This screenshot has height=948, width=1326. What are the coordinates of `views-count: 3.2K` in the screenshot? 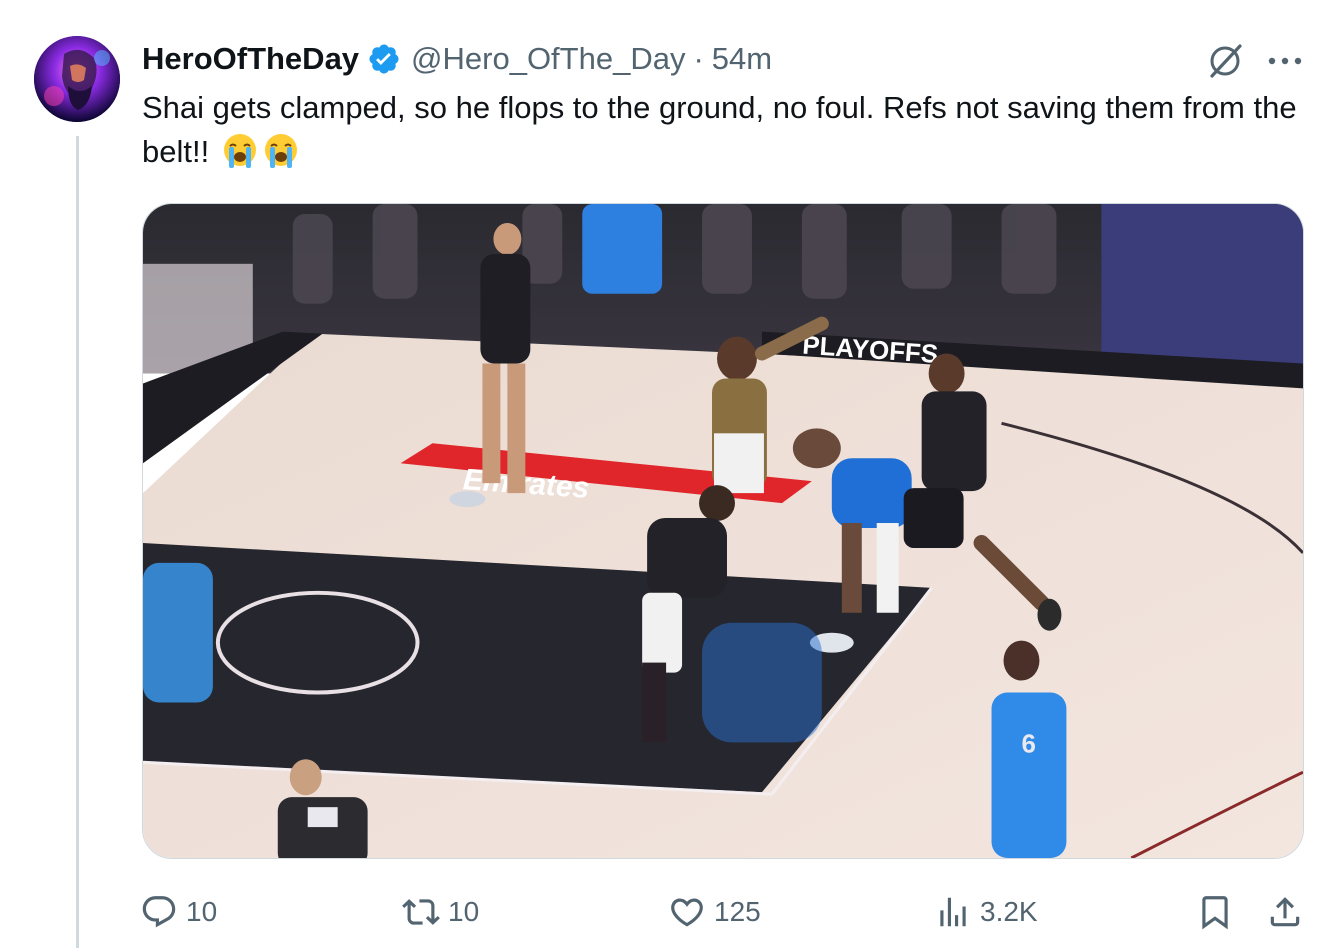 It's located at (1009, 911).